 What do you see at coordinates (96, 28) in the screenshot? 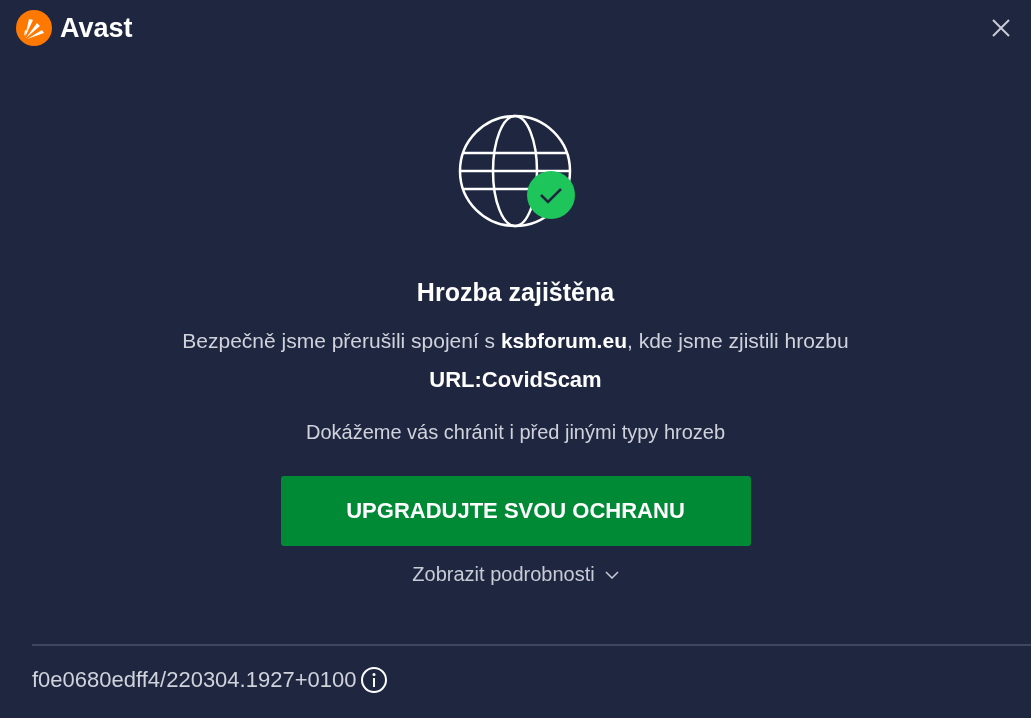
I see `app-name: Avast` at bounding box center [96, 28].